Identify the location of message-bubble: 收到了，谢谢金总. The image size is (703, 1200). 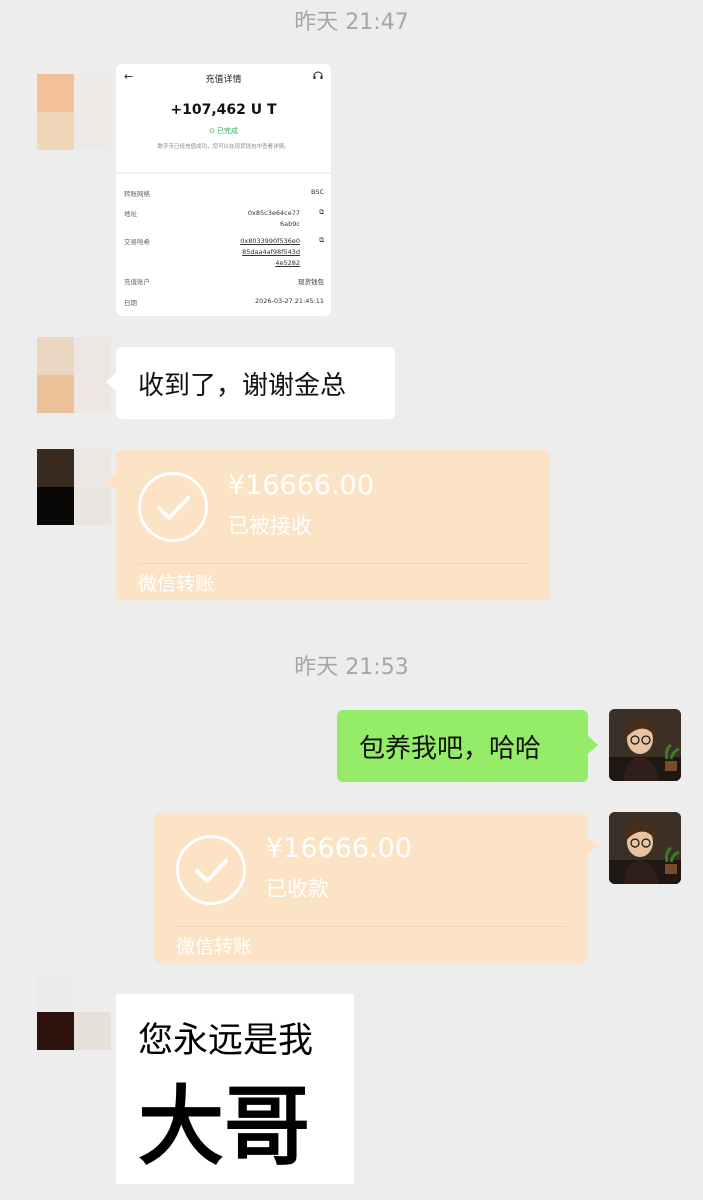
(255, 383).